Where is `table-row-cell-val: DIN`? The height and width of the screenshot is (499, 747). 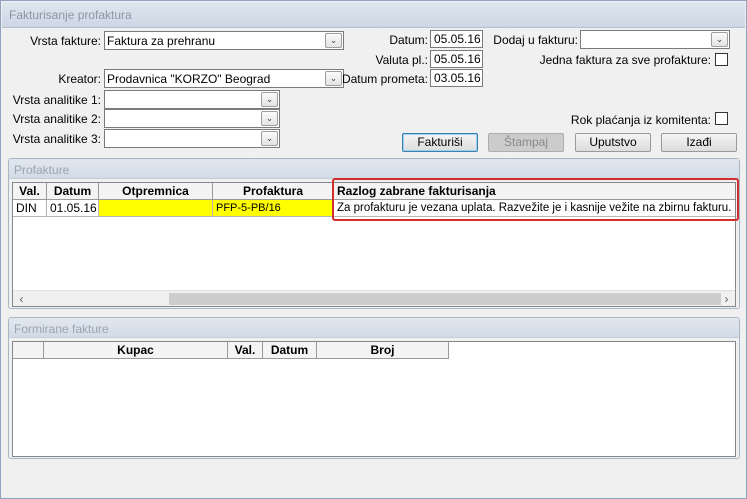
table-row-cell-val: DIN is located at coordinates (30, 208).